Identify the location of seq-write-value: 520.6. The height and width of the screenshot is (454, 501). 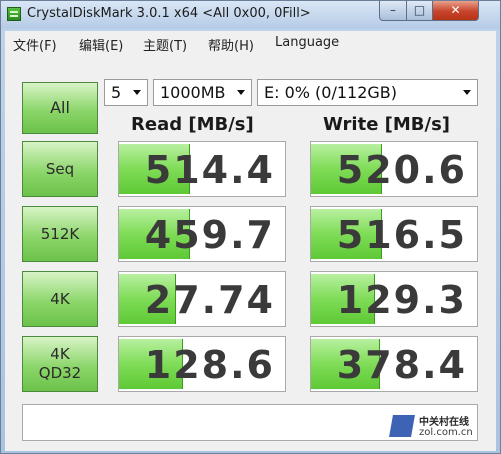
(401, 170).